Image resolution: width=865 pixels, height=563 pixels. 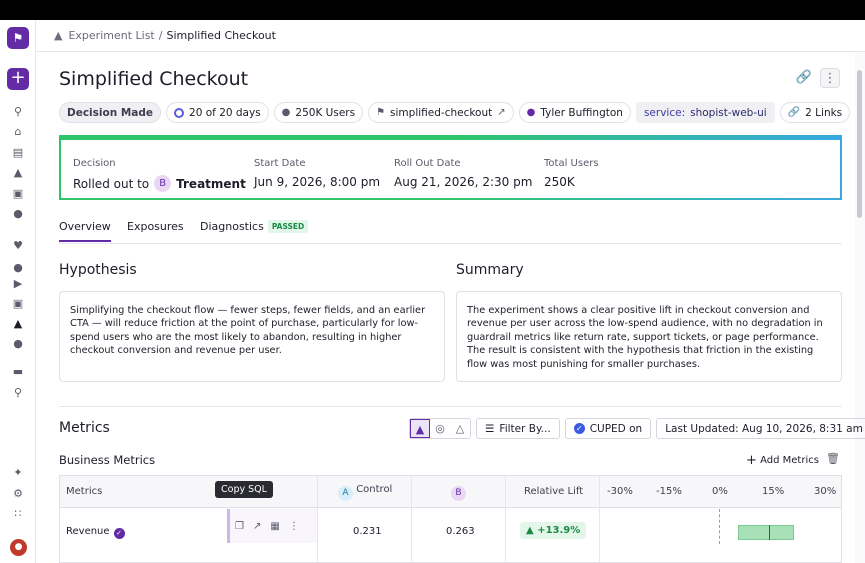 I want to click on table-icon: ▦, so click(x=274, y=526).